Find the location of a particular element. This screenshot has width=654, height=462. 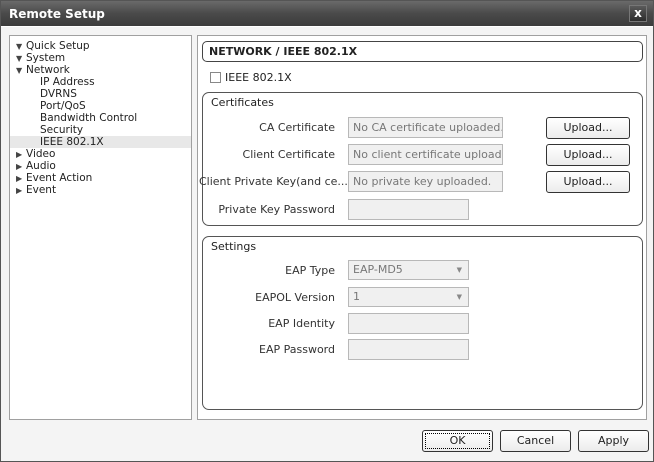

tree-item-port-qos: Port/QoS is located at coordinates (100, 106).